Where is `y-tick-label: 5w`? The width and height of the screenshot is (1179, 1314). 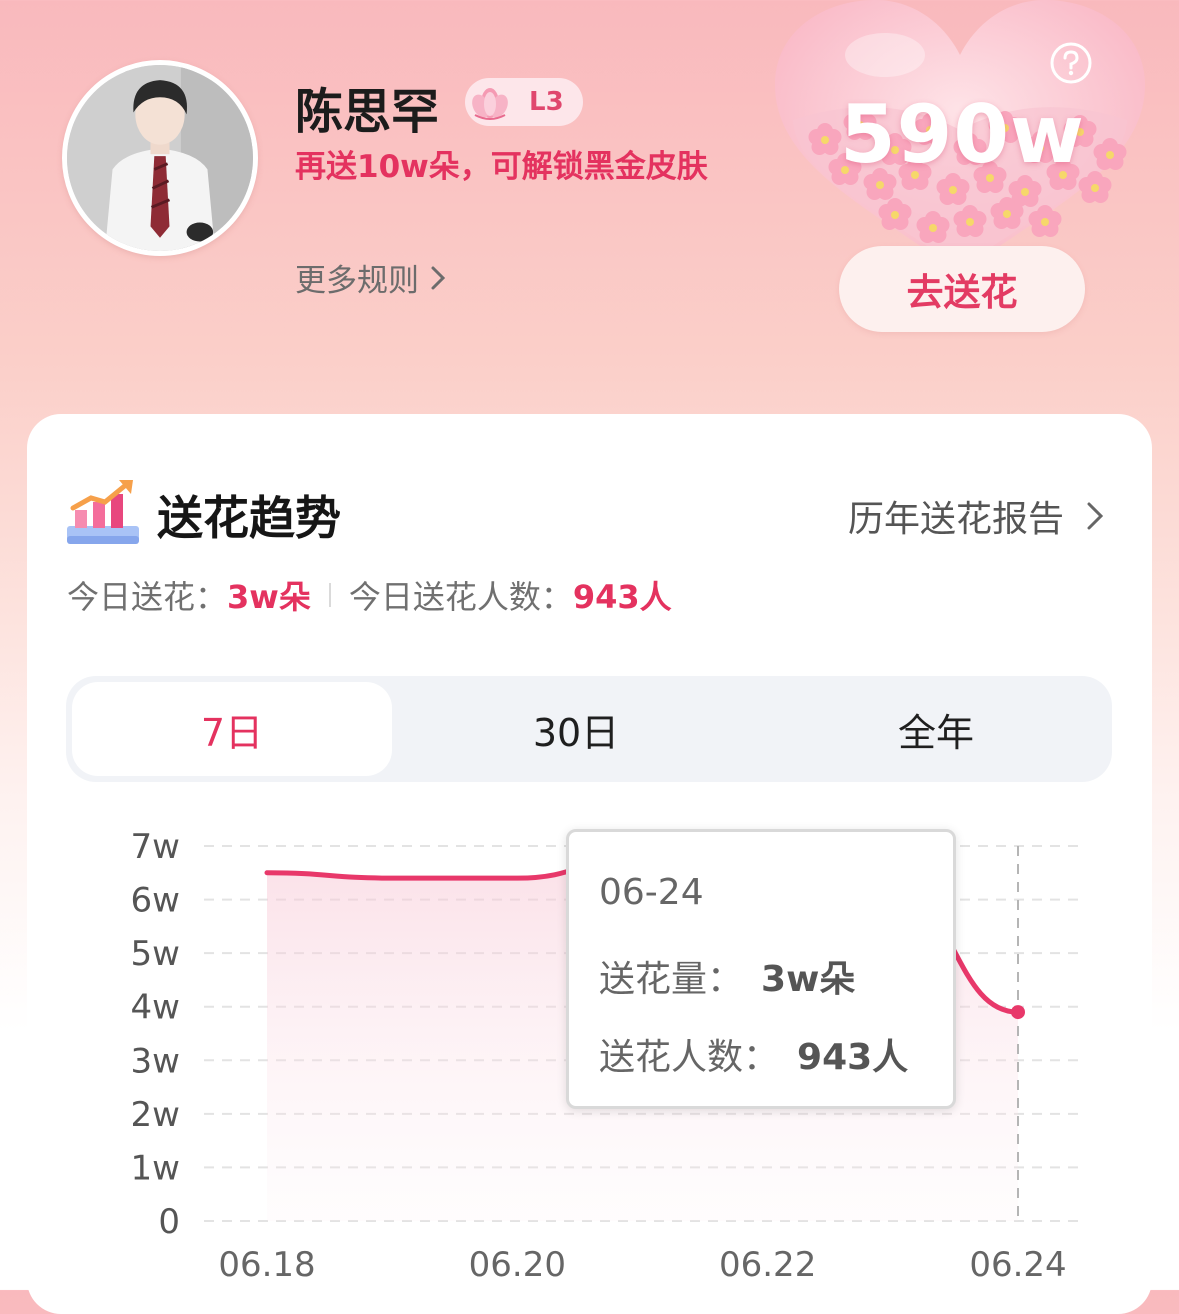
y-tick-label: 5w is located at coordinates (155, 954).